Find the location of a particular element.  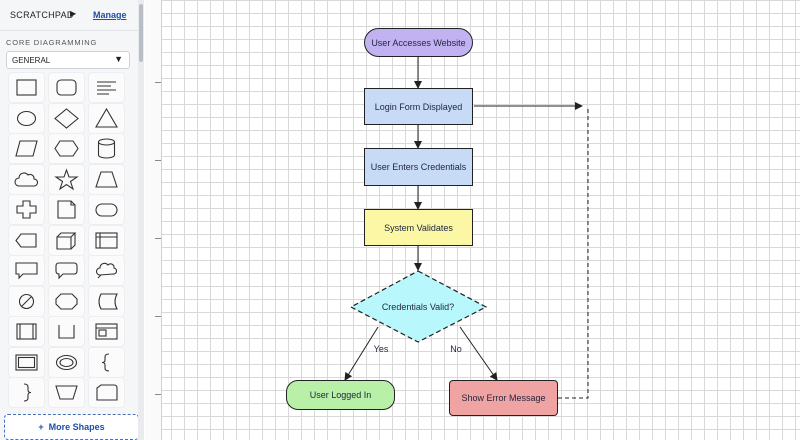

plus-icon: + is located at coordinates (41, 427).